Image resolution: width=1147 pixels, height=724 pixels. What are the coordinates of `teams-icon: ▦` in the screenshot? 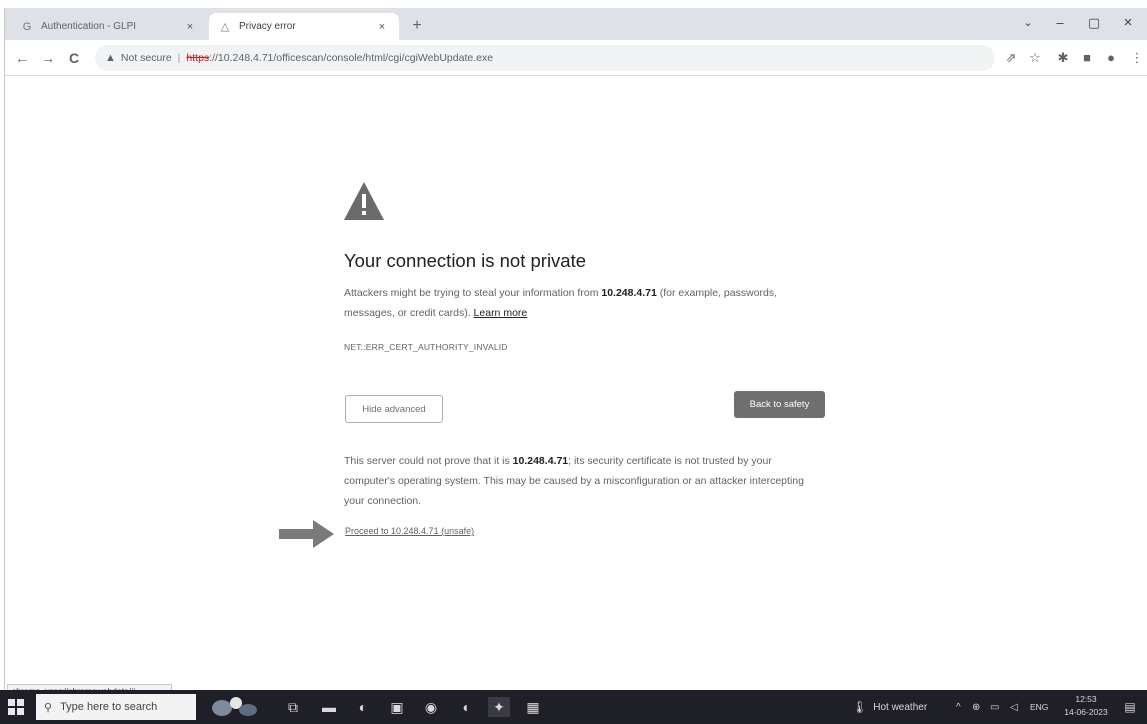 It's located at (533, 707).